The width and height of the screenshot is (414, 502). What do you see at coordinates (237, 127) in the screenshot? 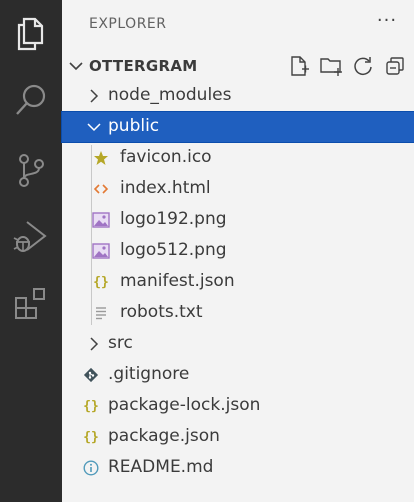
I see `tree-item-public: public` at bounding box center [237, 127].